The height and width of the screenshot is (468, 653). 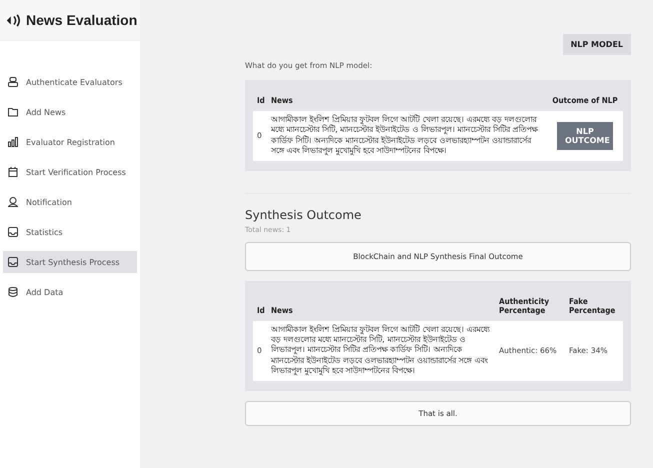 I want to click on section-title: Synthesis Outcome, so click(x=303, y=215).